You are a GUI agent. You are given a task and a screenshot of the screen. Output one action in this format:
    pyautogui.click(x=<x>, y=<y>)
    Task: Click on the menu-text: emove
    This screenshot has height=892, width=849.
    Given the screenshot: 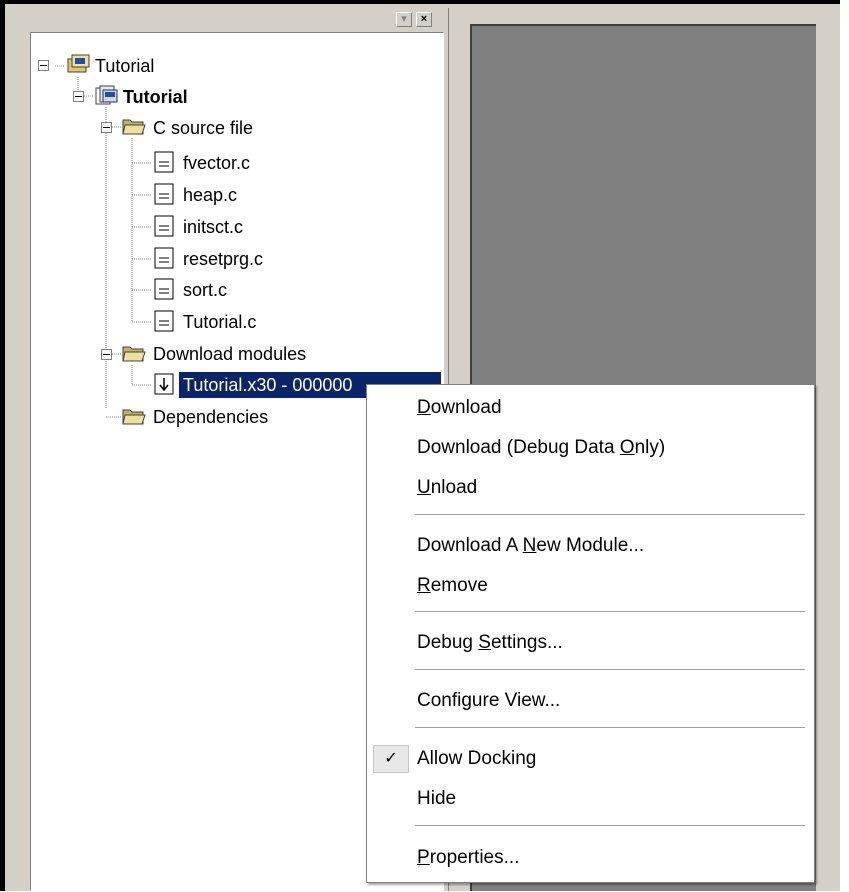 What is the action you would take?
    pyautogui.click(x=459, y=585)
    